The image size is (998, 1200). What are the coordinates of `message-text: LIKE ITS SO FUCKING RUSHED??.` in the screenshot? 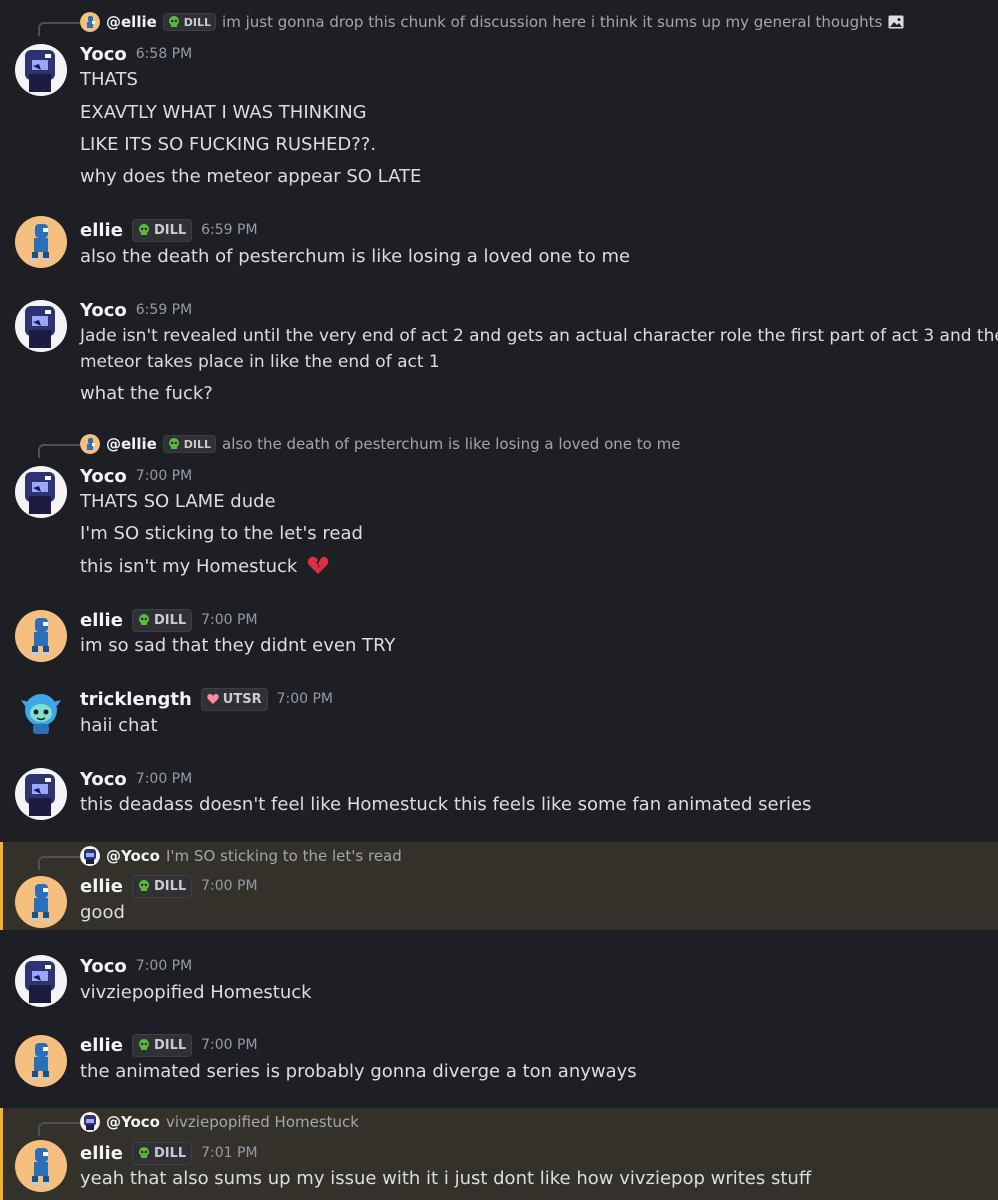 It's located at (228, 144).